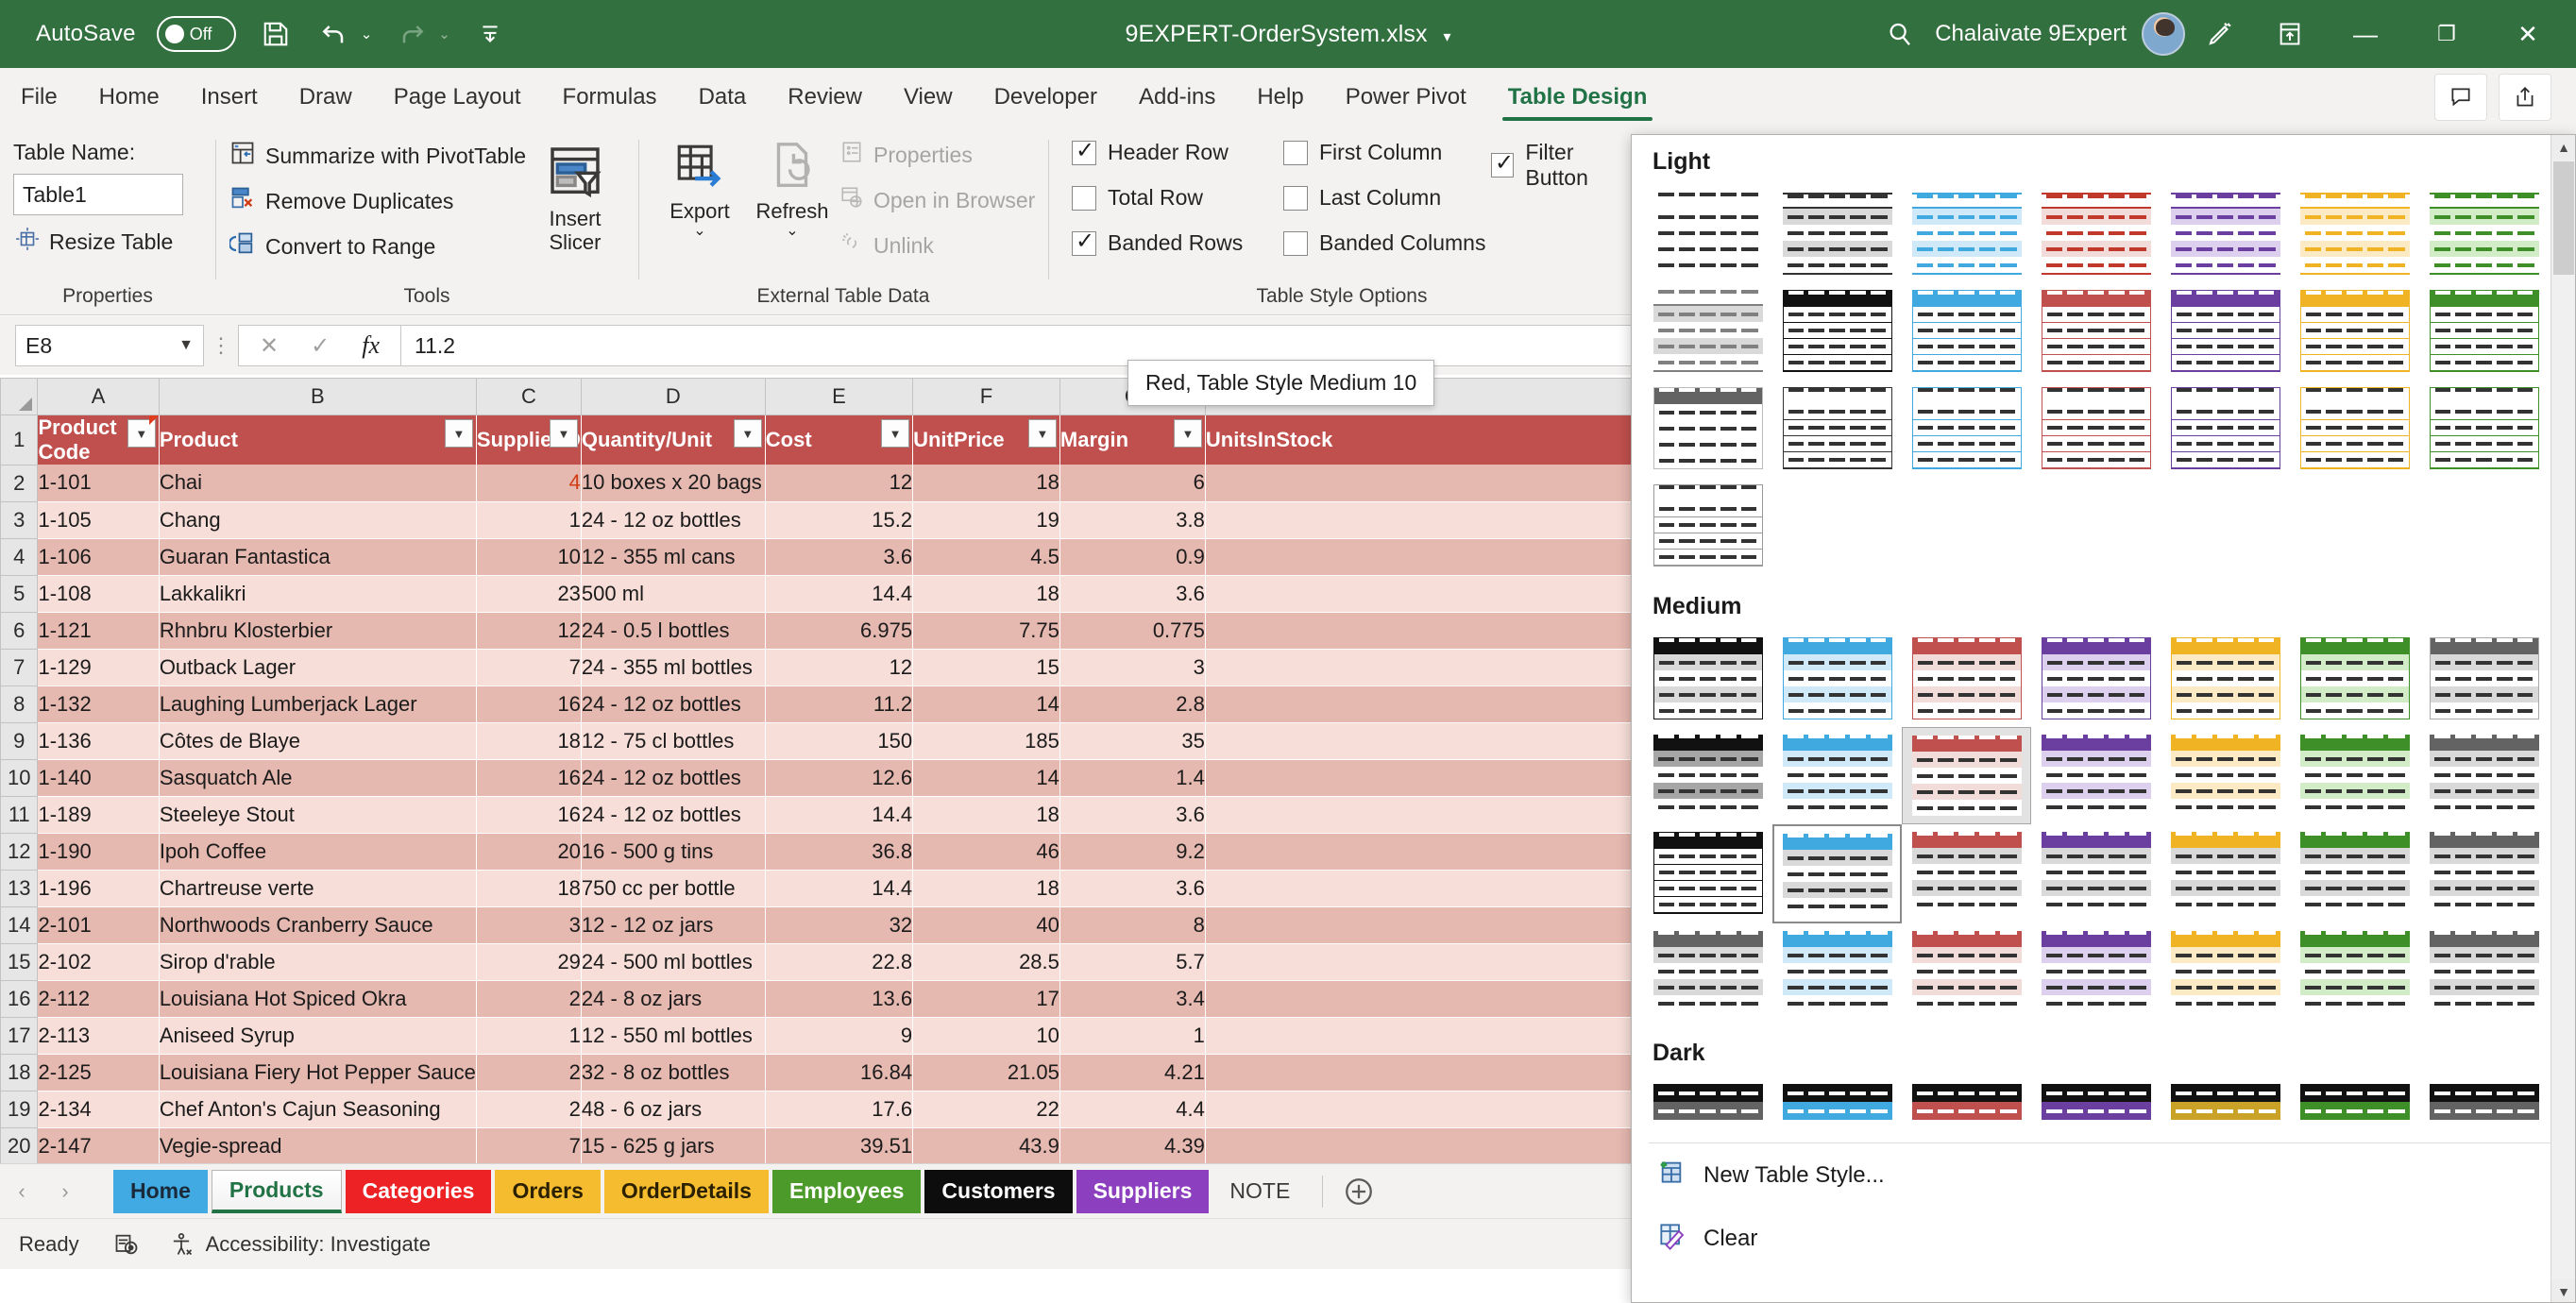 This screenshot has width=2576, height=1303. Describe the element at coordinates (529, 440) in the screenshot. I see `table-column-header: SupplierID ▼` at that location.